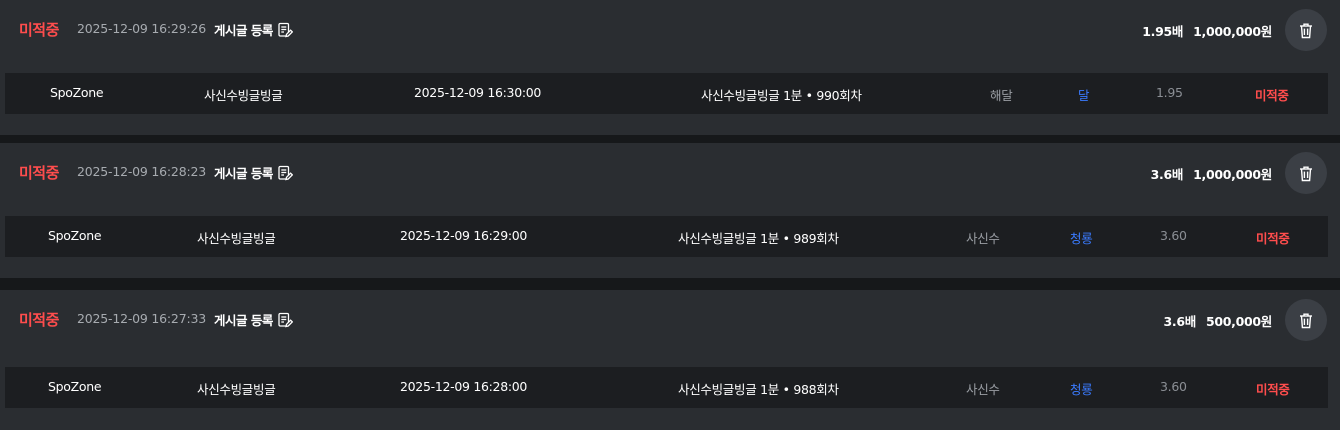  What do you see at coordinates (1001, 95) in the screenshot?
I see `bet-selection: 해달` at bounding box center [1001, 95].